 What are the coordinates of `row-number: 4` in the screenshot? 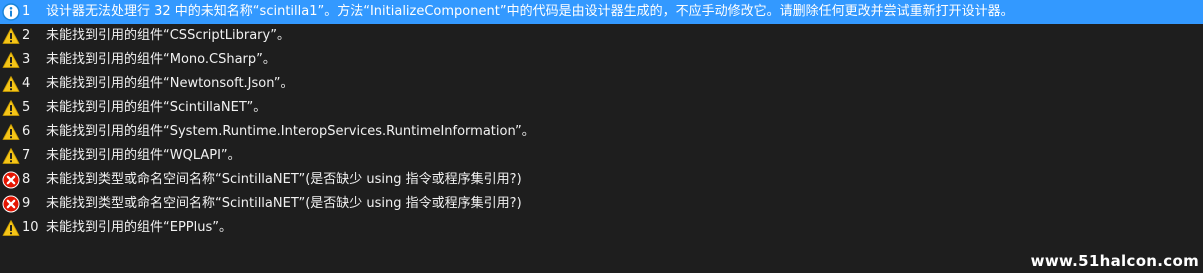 It's located at (26, 83).